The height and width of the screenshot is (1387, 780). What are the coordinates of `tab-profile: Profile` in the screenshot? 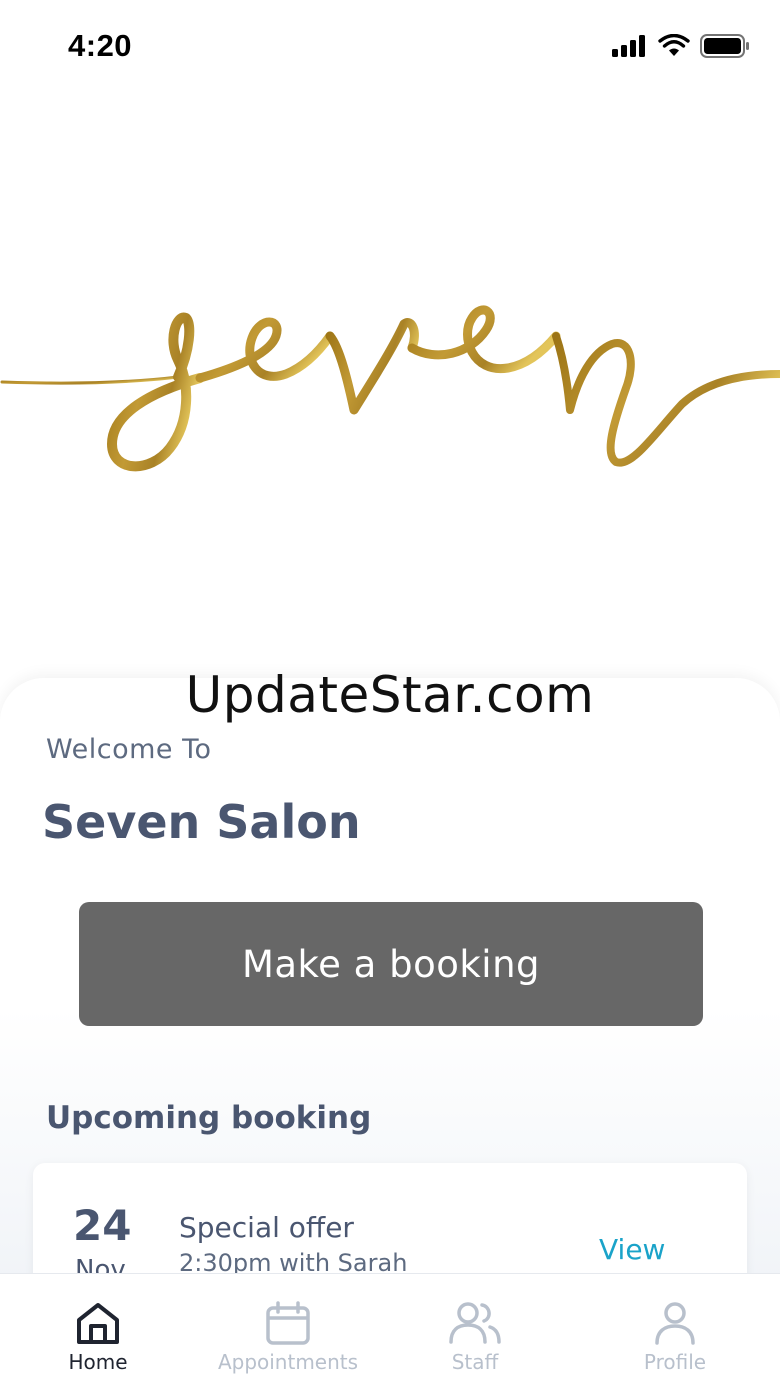 It's located at (675, 1330).